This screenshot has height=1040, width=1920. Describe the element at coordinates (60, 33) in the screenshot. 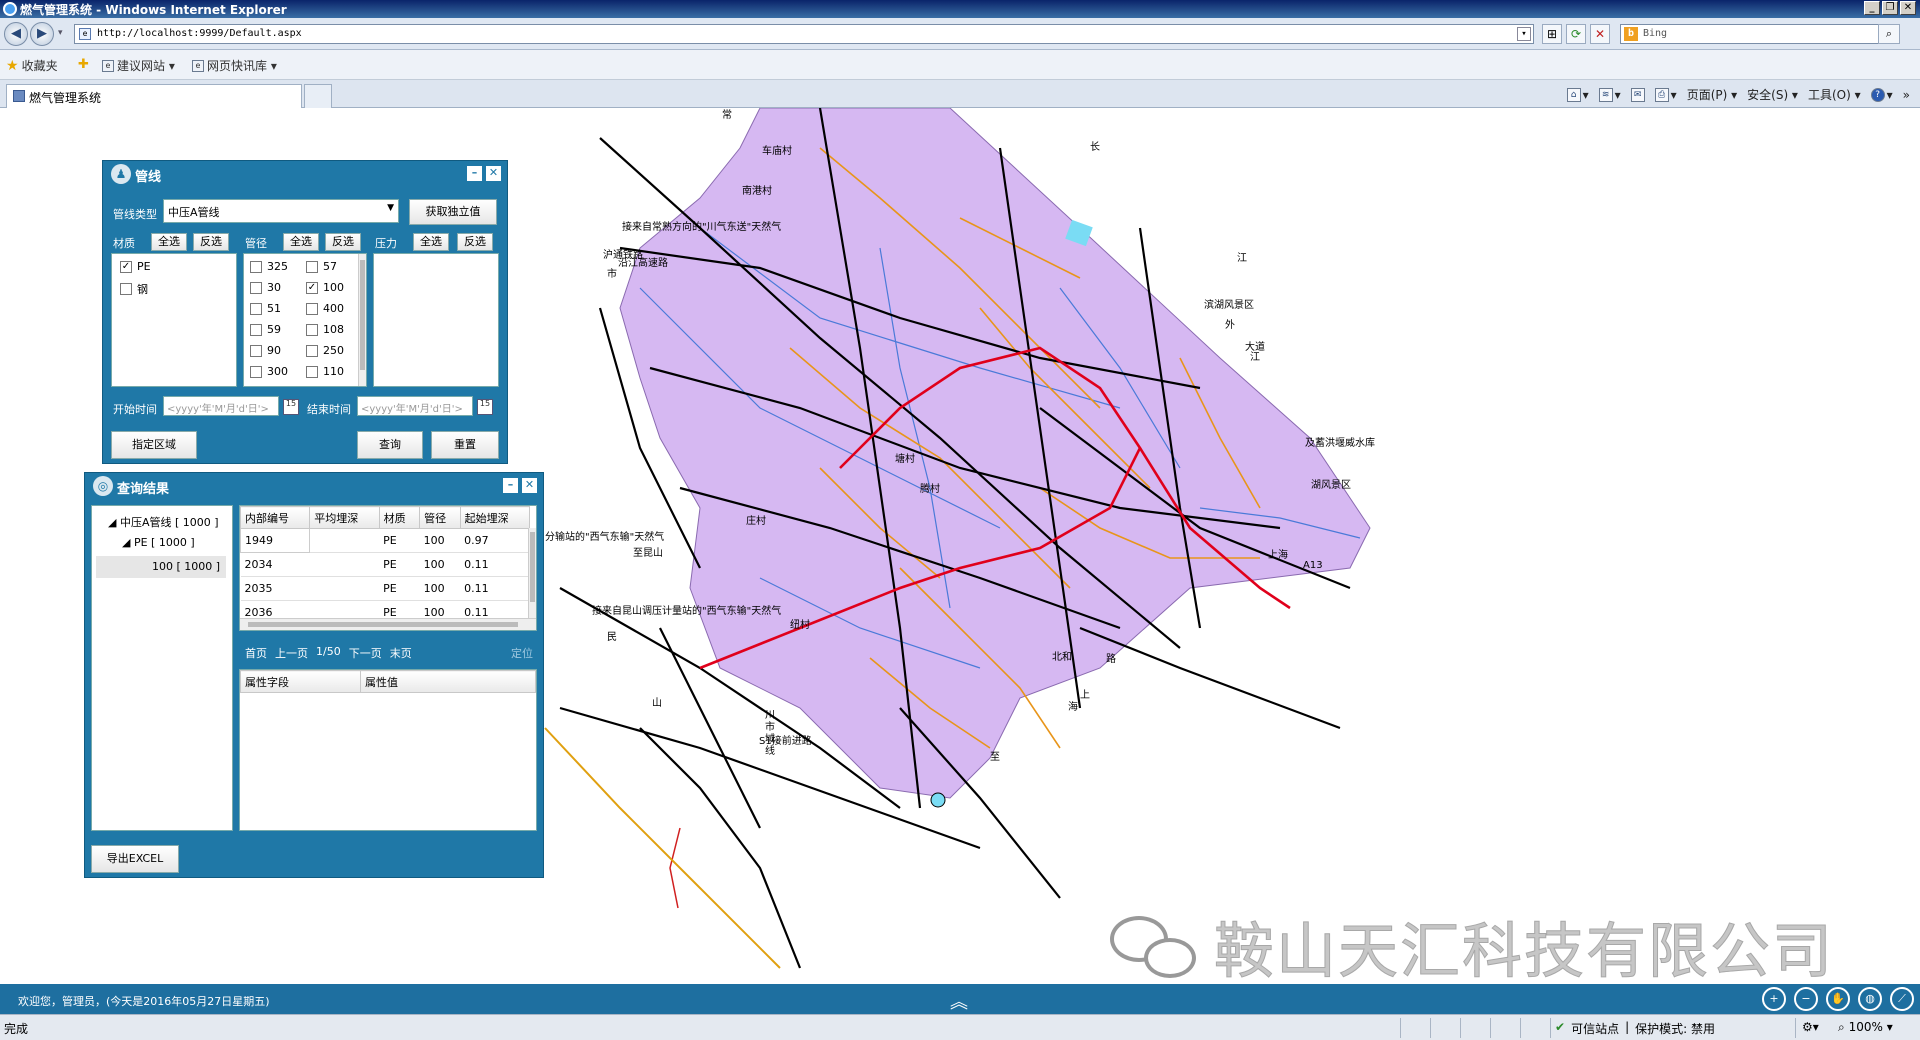

I see `history-dropdown-icon: ▾` at that location.